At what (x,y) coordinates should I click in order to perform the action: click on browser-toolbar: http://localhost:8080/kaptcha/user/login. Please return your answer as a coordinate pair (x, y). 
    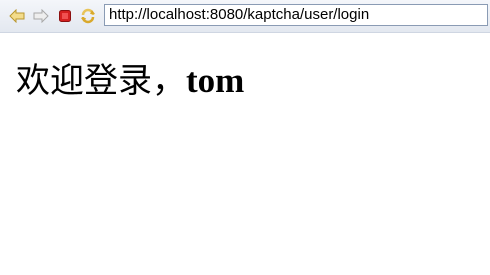
    Looking at the image, I should click on (245, 16).